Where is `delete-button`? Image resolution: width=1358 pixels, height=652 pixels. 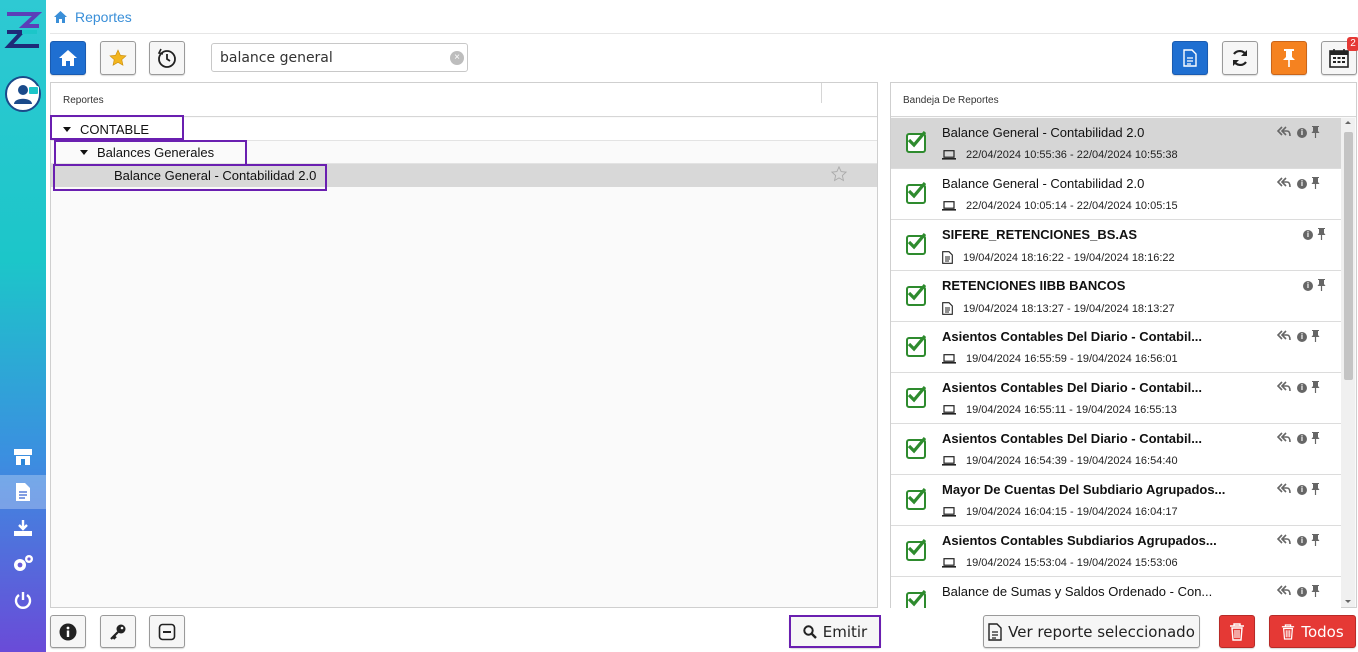 delete-button is located at coordinates (1237, 631).